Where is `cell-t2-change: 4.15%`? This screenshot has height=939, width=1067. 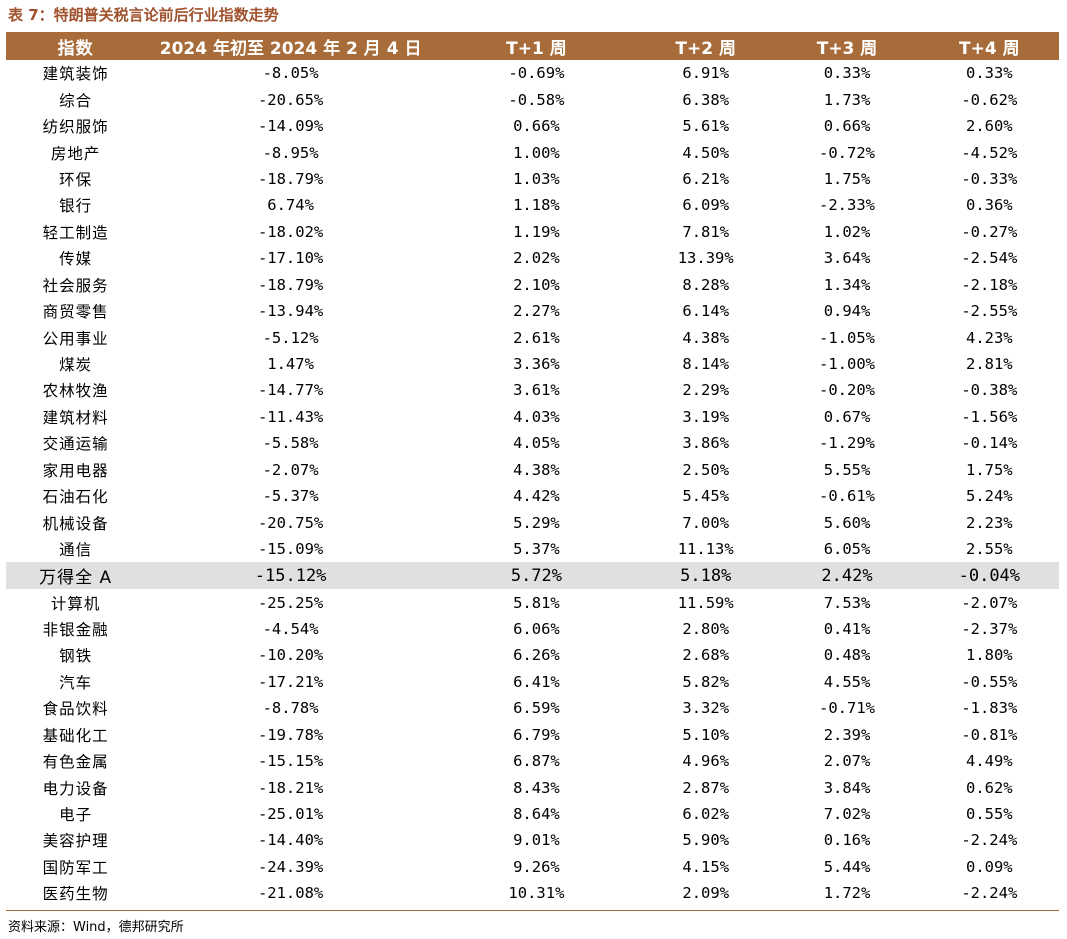
cell-t2-change: 4.15% is located at coordinates (706, 866).